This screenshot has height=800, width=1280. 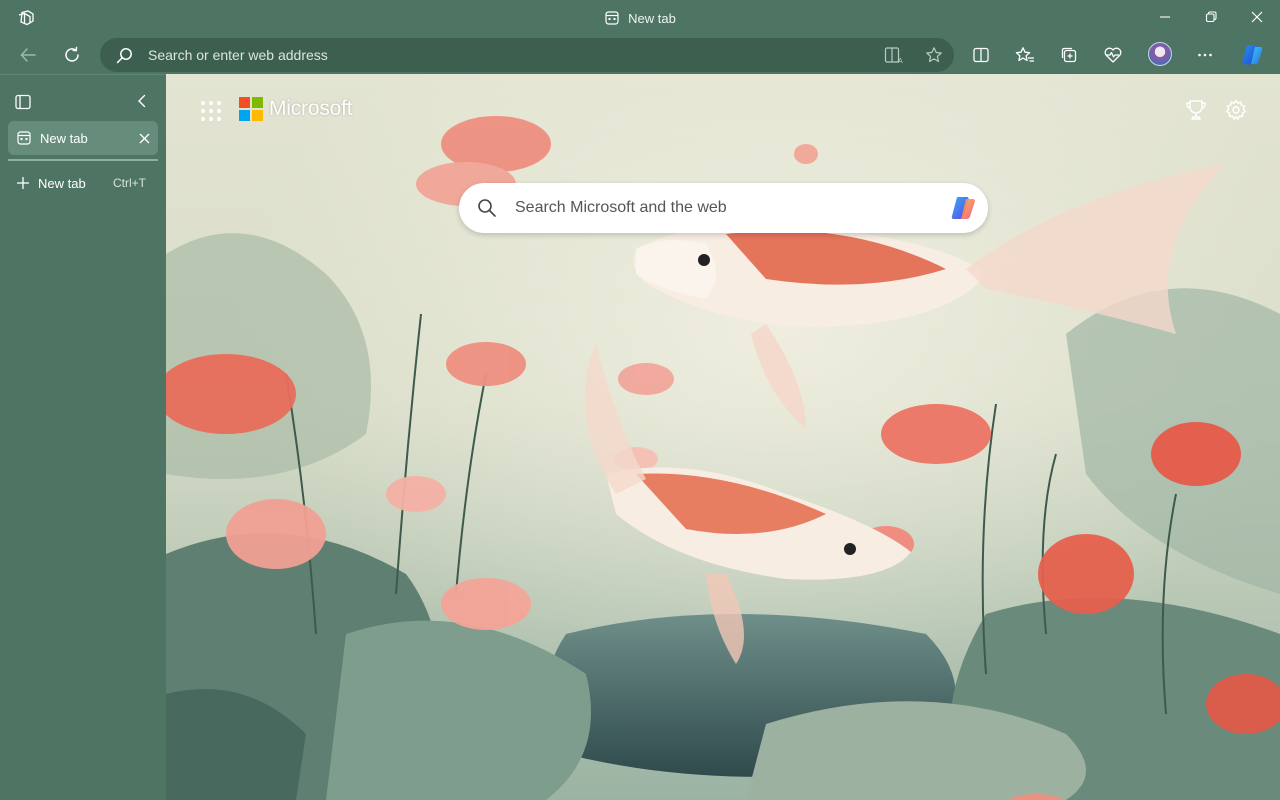 I want to click on new-tab-shortcut: Ctrl+T, so click(x=129, y=183).